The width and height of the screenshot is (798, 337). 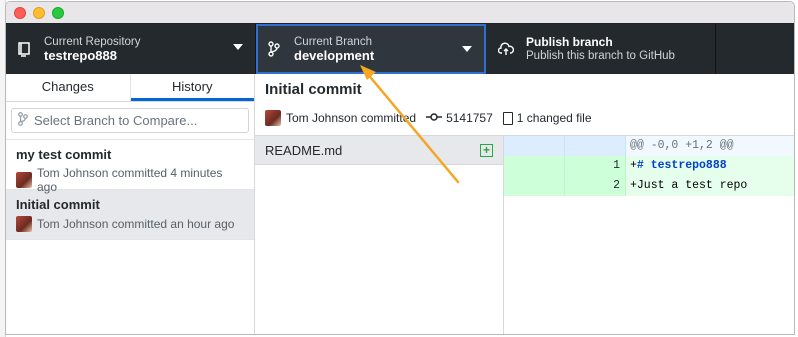 I want to click on git-commit-icon, so click(x=434, y=118).